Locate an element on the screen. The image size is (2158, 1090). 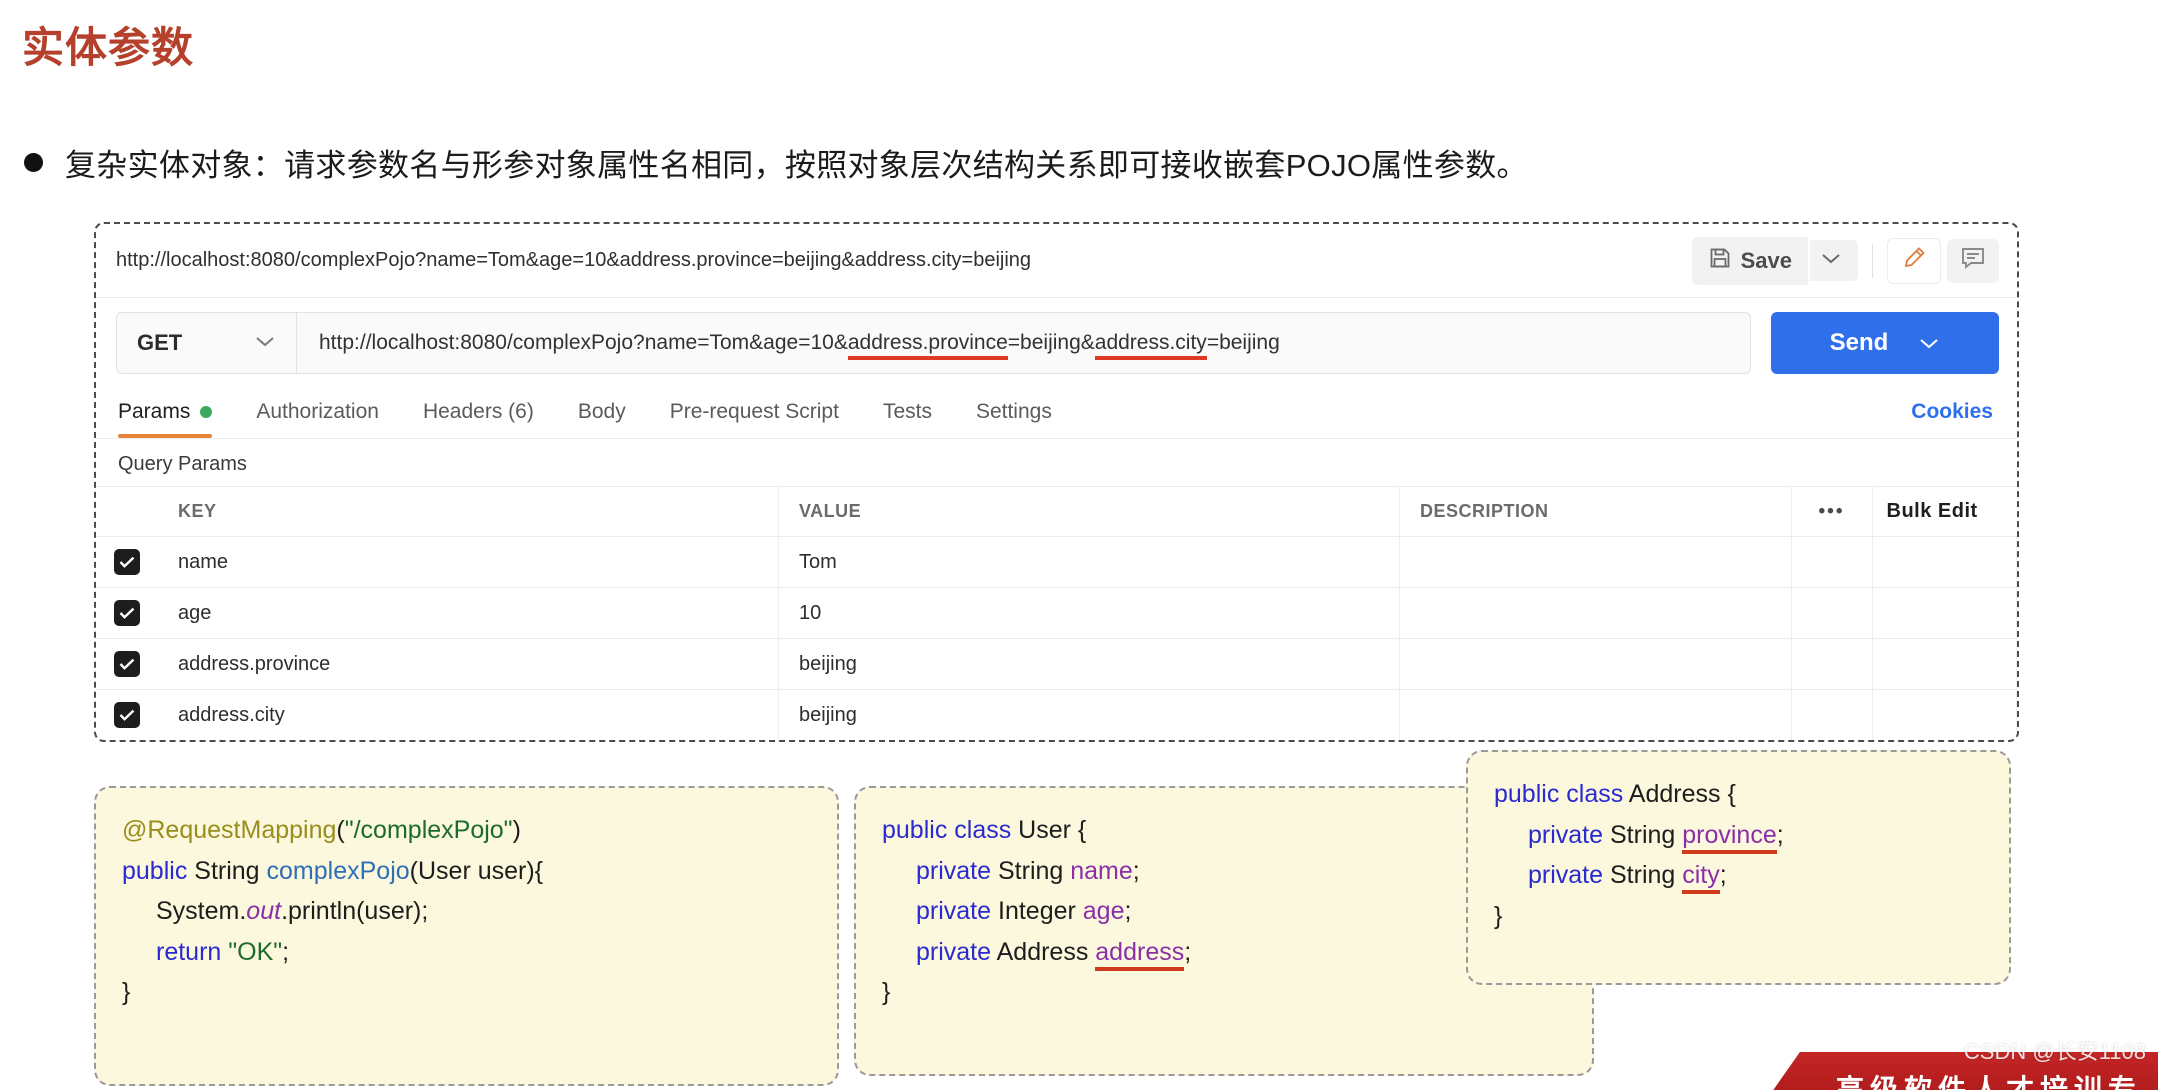
class-name-token: Address { is located at coordinates (1679, 794).